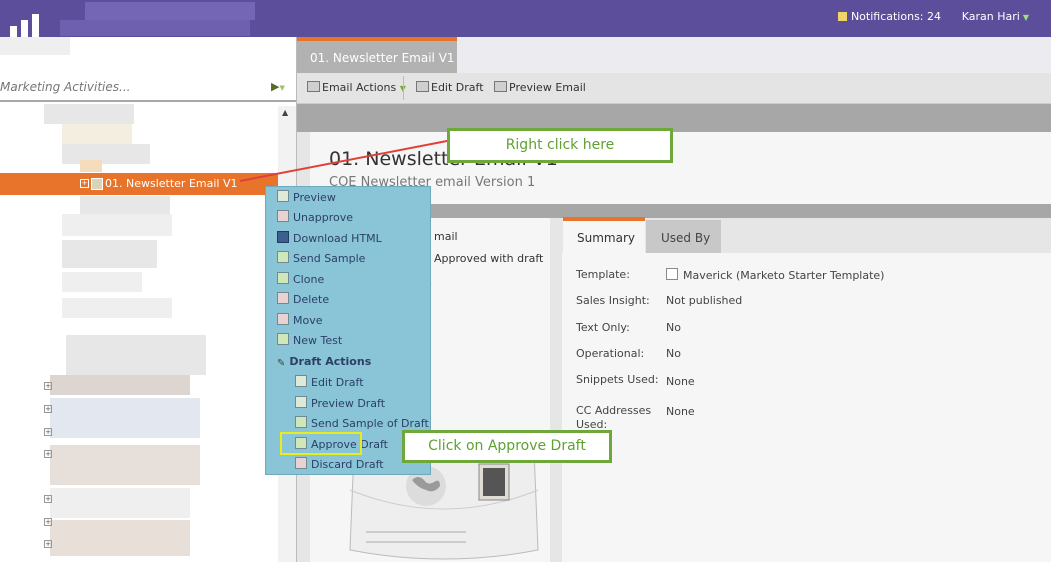 The height and width of the screenshot is (562, 1051). I want to click on menu-item-preview: Preview, so click(306, 197).